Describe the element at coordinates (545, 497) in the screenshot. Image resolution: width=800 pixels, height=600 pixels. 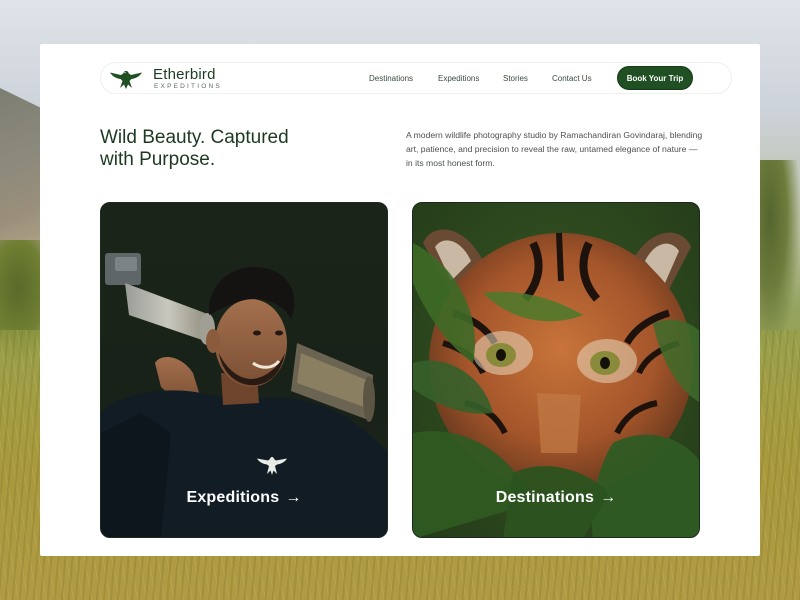
I see `destinations-label: Destinations` at that location.